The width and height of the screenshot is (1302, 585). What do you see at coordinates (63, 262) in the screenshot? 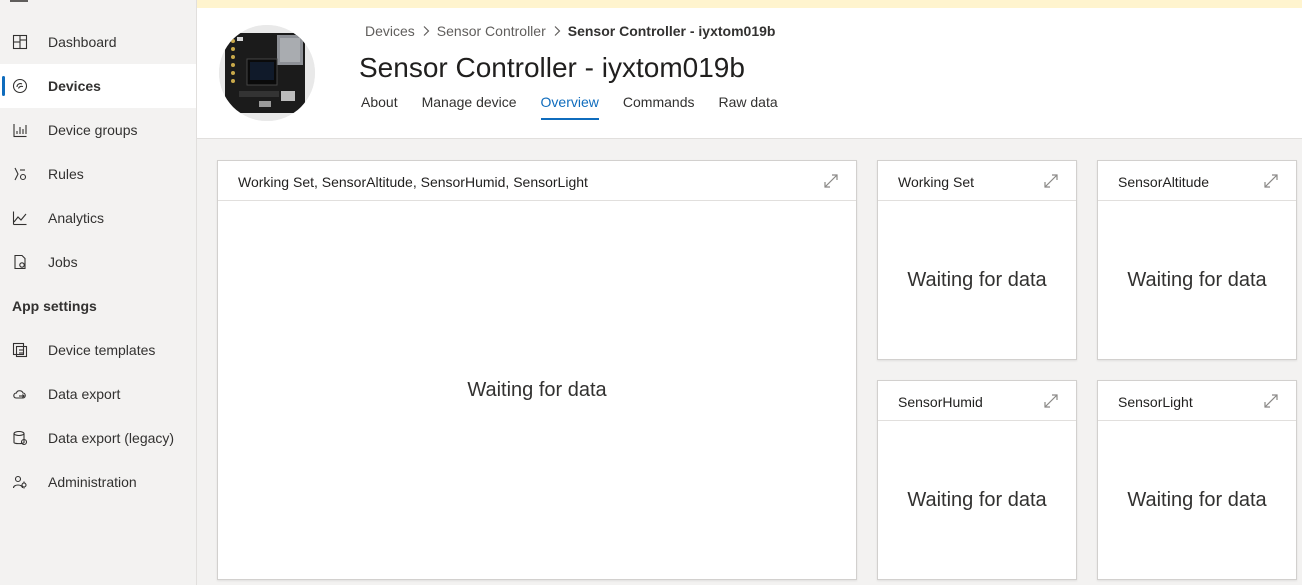
I see `sidebar-item-label: Jobs` at bounding box center [63, 262].